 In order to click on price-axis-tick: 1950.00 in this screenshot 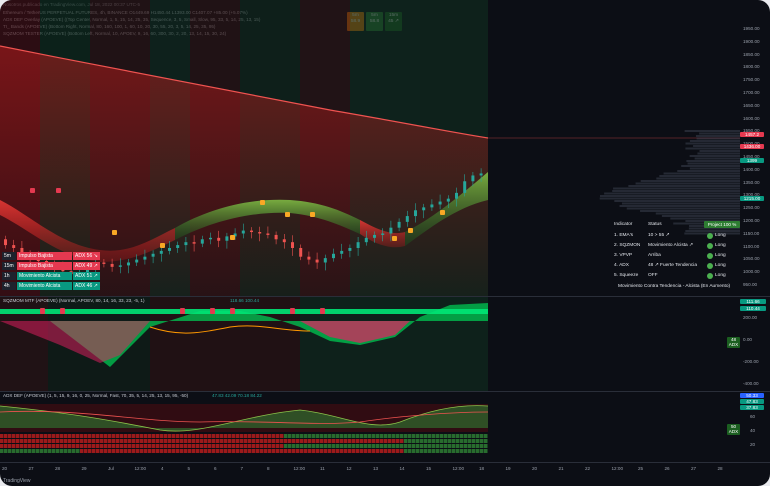, I will do `click(751, 28)`.